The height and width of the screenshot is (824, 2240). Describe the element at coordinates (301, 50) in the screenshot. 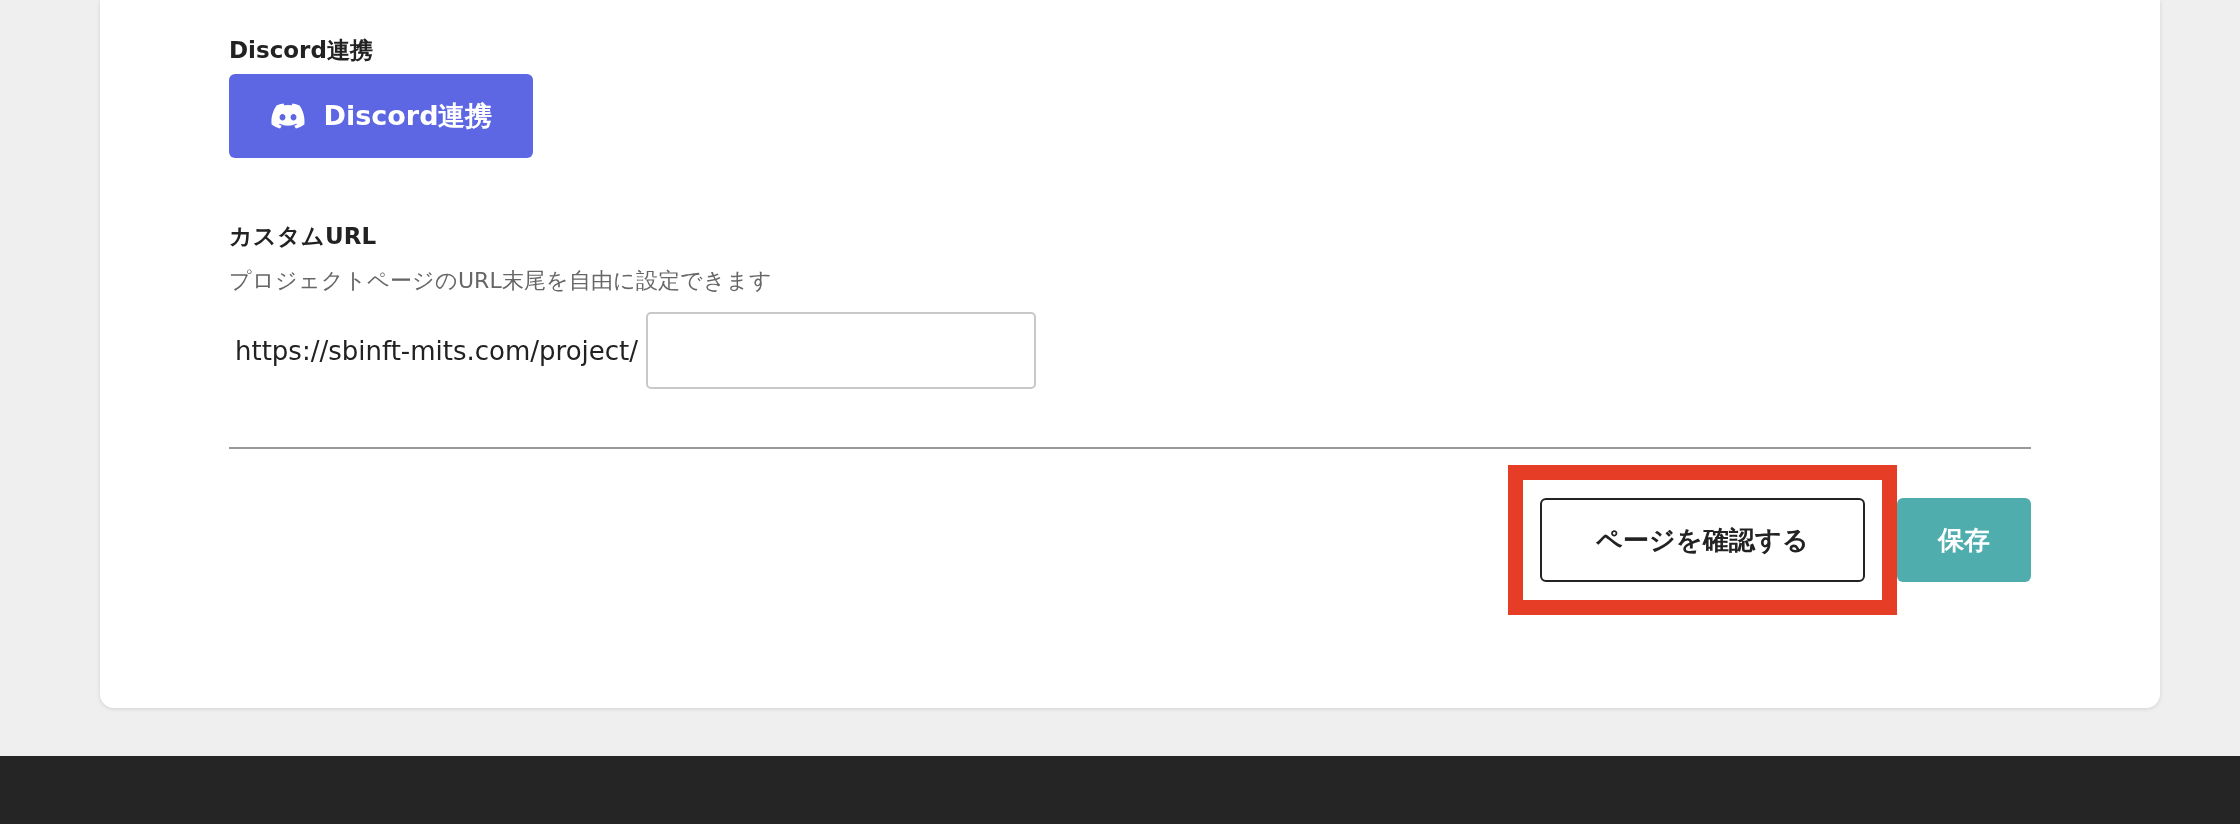

I see `section-label: Discord連携` at that location.